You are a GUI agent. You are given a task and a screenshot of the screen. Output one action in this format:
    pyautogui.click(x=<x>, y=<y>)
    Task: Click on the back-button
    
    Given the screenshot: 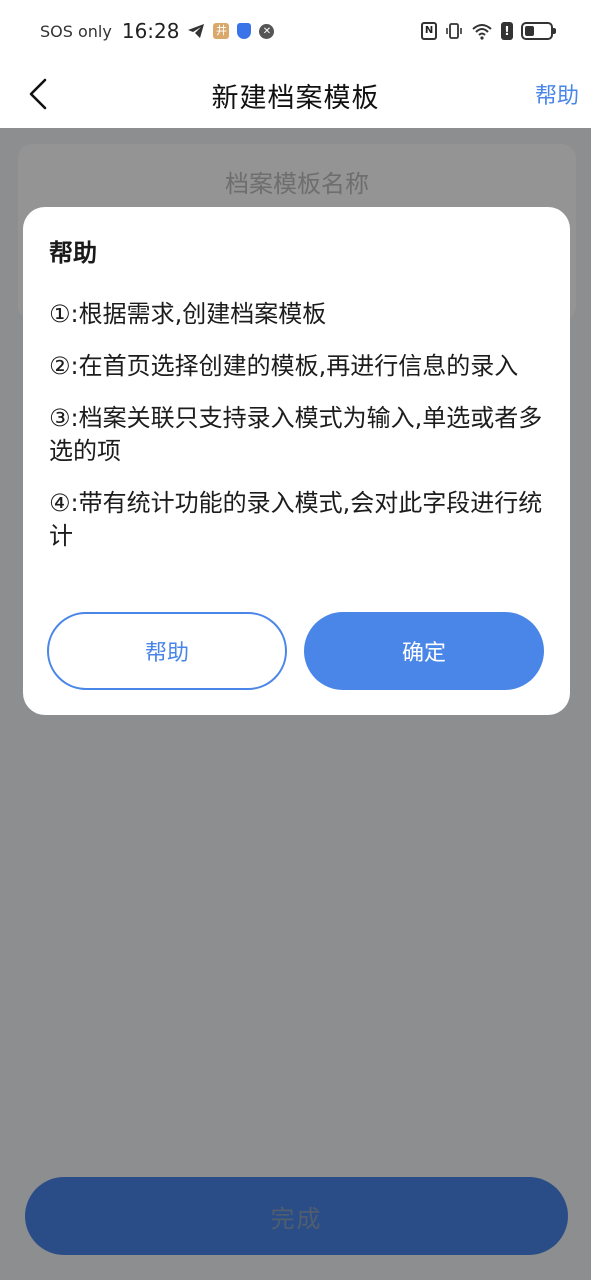 What is the action you would take?
    pyautogui.click(x=38, y=94)
    